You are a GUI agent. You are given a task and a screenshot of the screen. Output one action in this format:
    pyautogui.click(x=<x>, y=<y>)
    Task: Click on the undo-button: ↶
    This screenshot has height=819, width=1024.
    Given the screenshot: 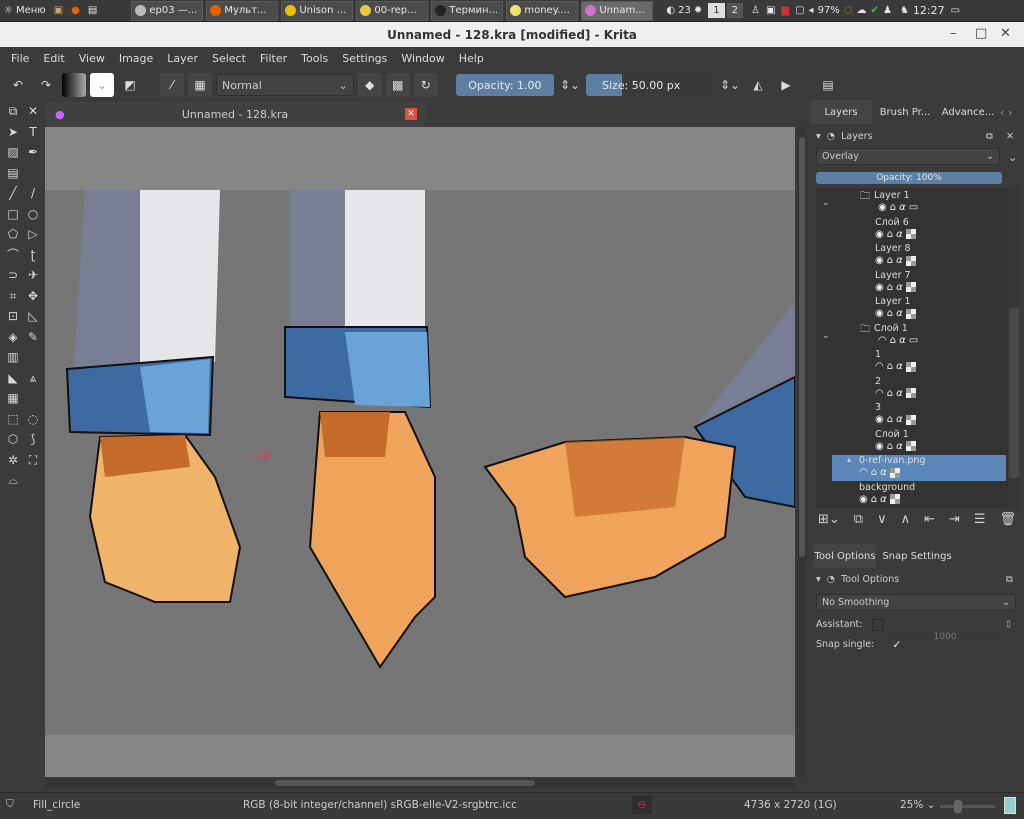 What is the action you would take?
    pyautogui.click(x=18, y=85)
    